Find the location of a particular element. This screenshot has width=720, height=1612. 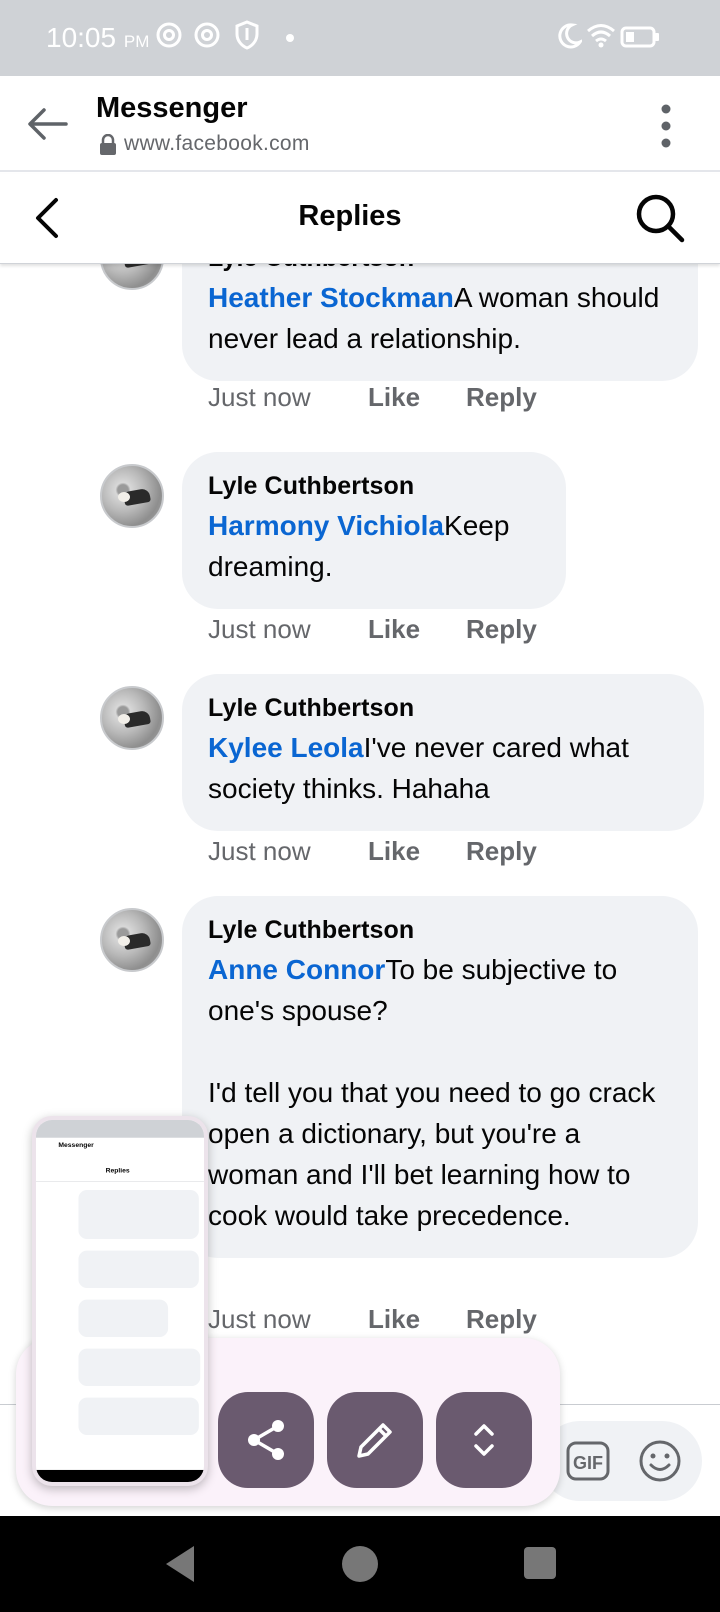

edit-icon is located at coordinates (374, 1440).